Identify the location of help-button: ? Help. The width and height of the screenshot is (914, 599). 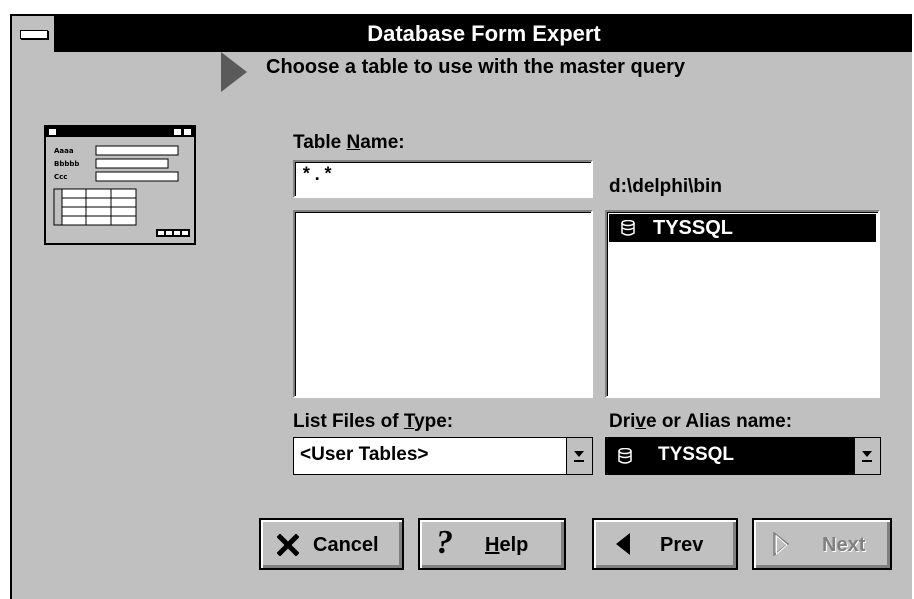
(492, 544).